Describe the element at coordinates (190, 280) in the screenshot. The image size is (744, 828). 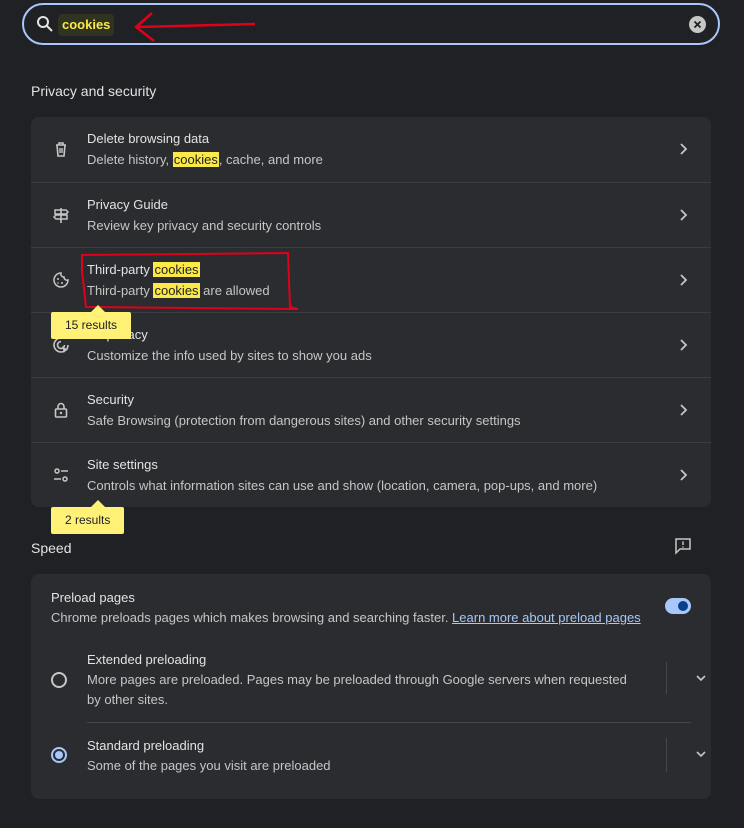
I see `annotation-box` at that location.